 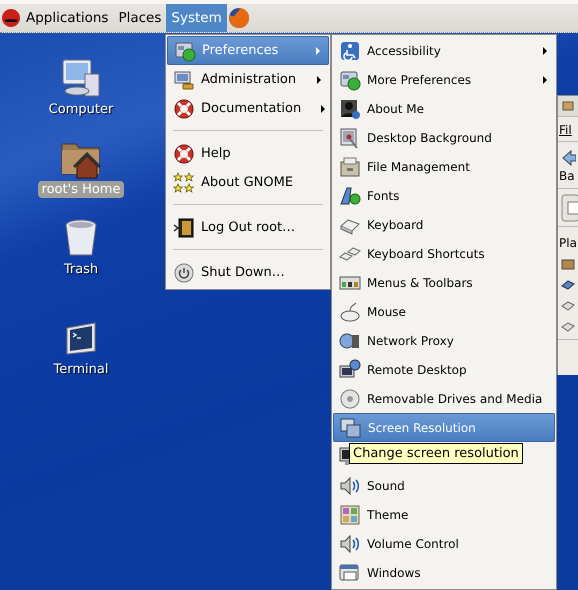 What do you see at coordinates (569, 158) in the screenshot?
I see `back-arrow-icon` at bounding box center [569, 158].